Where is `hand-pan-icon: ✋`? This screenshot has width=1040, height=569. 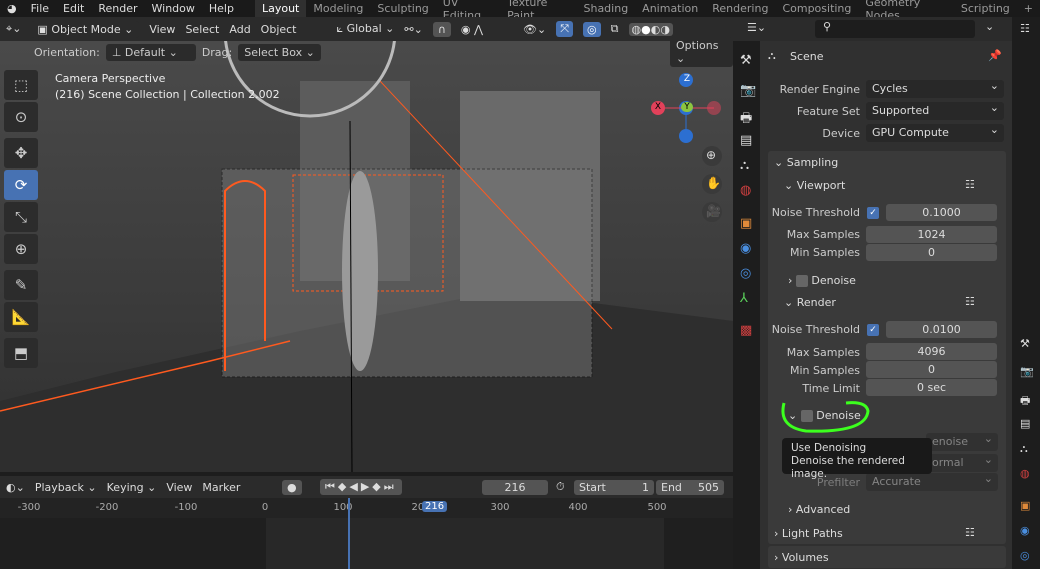 hand-pan-icon: ✋ is located at coordinates (713, 183).